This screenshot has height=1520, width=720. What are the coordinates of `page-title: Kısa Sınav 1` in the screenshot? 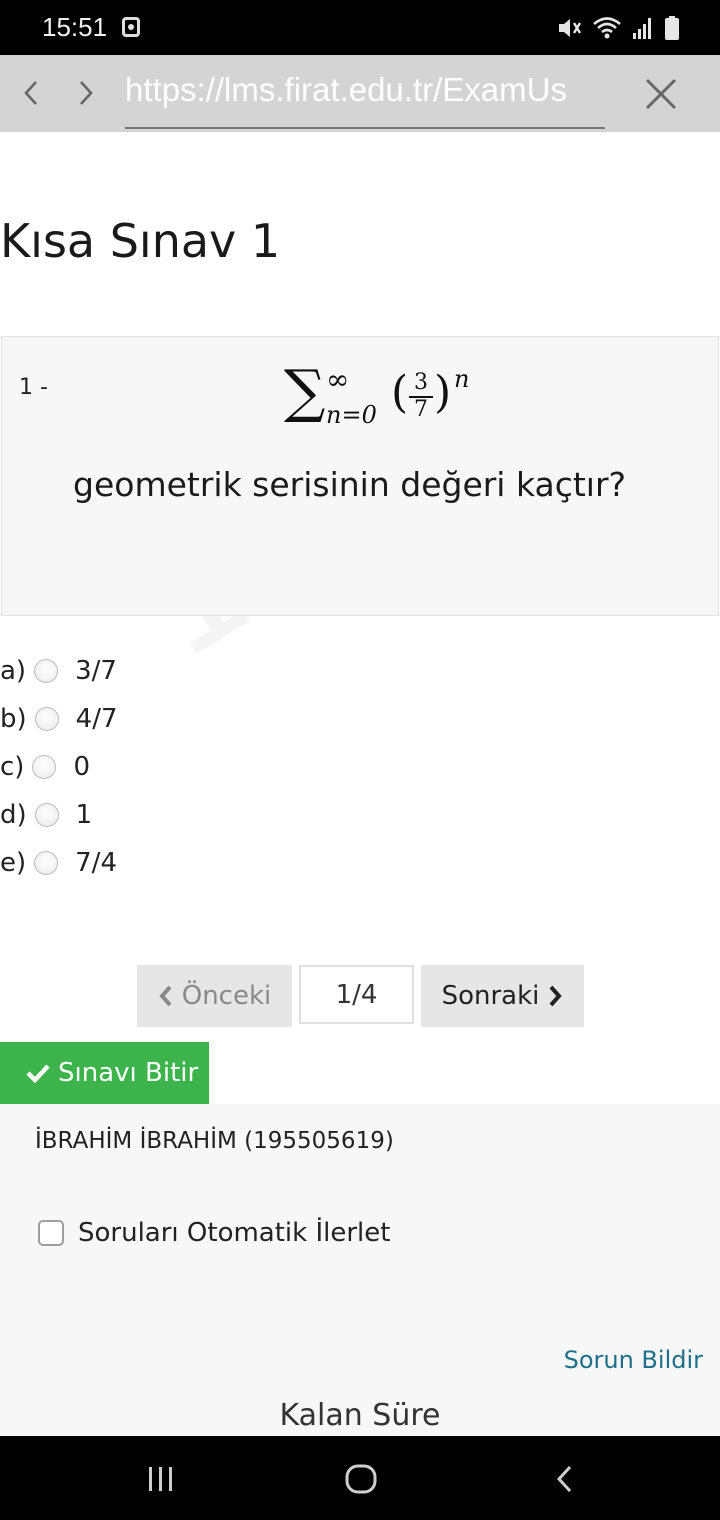 It's located at (140, 241).